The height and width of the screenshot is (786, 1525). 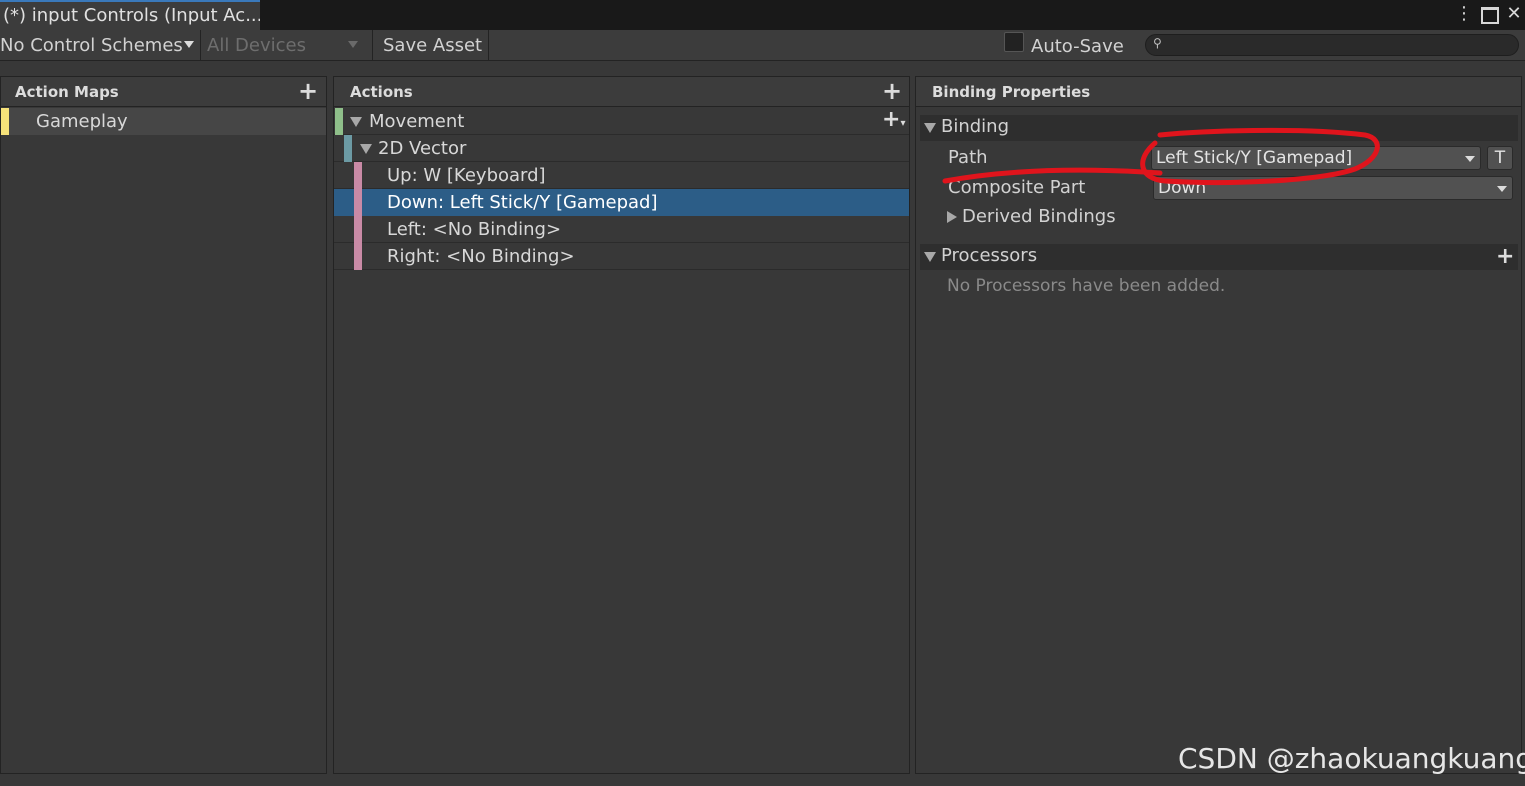 I want to click on binding-row-up: Up: W [Keyboard], so click(x=621, y=175).